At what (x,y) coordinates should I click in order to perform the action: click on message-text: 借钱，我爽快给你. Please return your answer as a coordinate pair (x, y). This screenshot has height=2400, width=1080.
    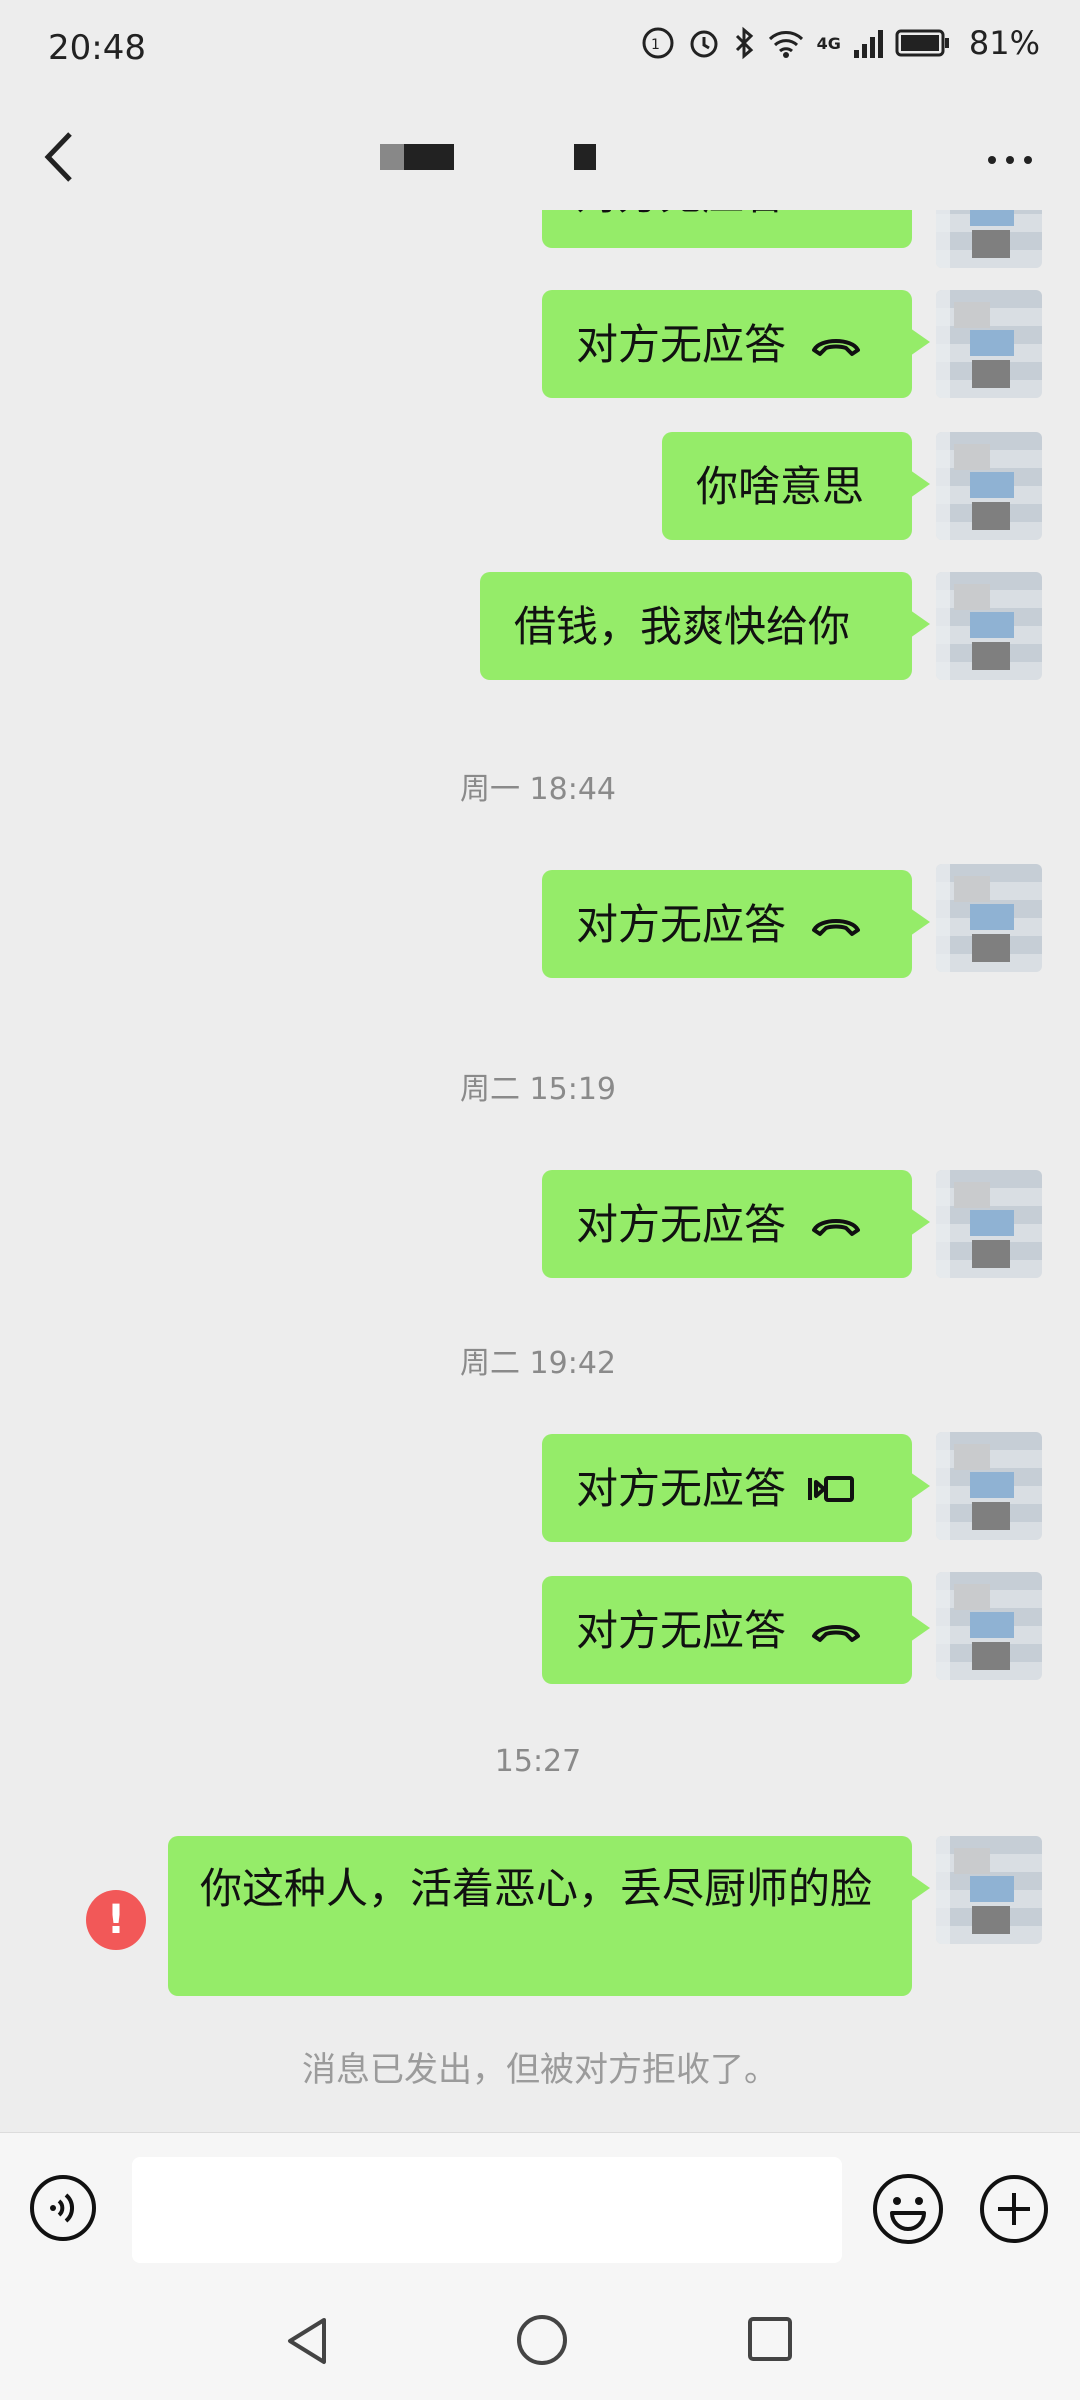
    Looking at the image, I should click on (682, 626).